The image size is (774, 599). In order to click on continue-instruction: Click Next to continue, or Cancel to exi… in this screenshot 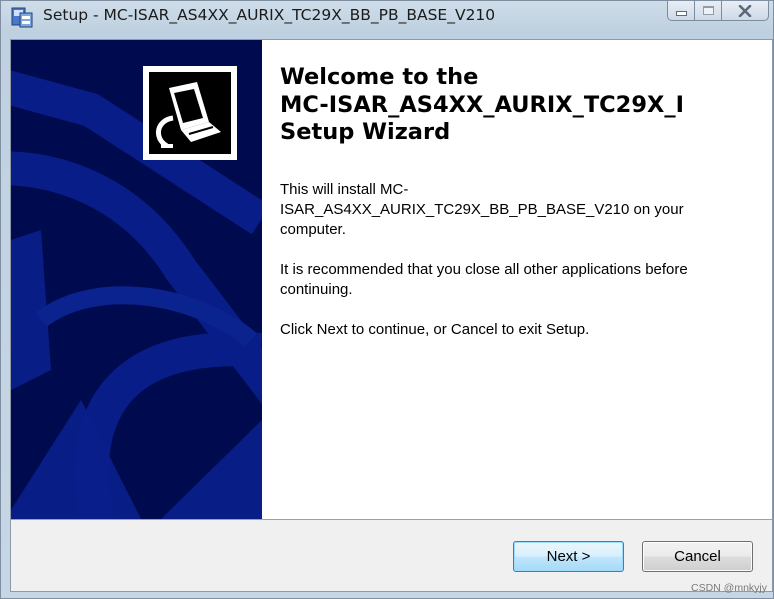, I will do `click(435, 329)`.